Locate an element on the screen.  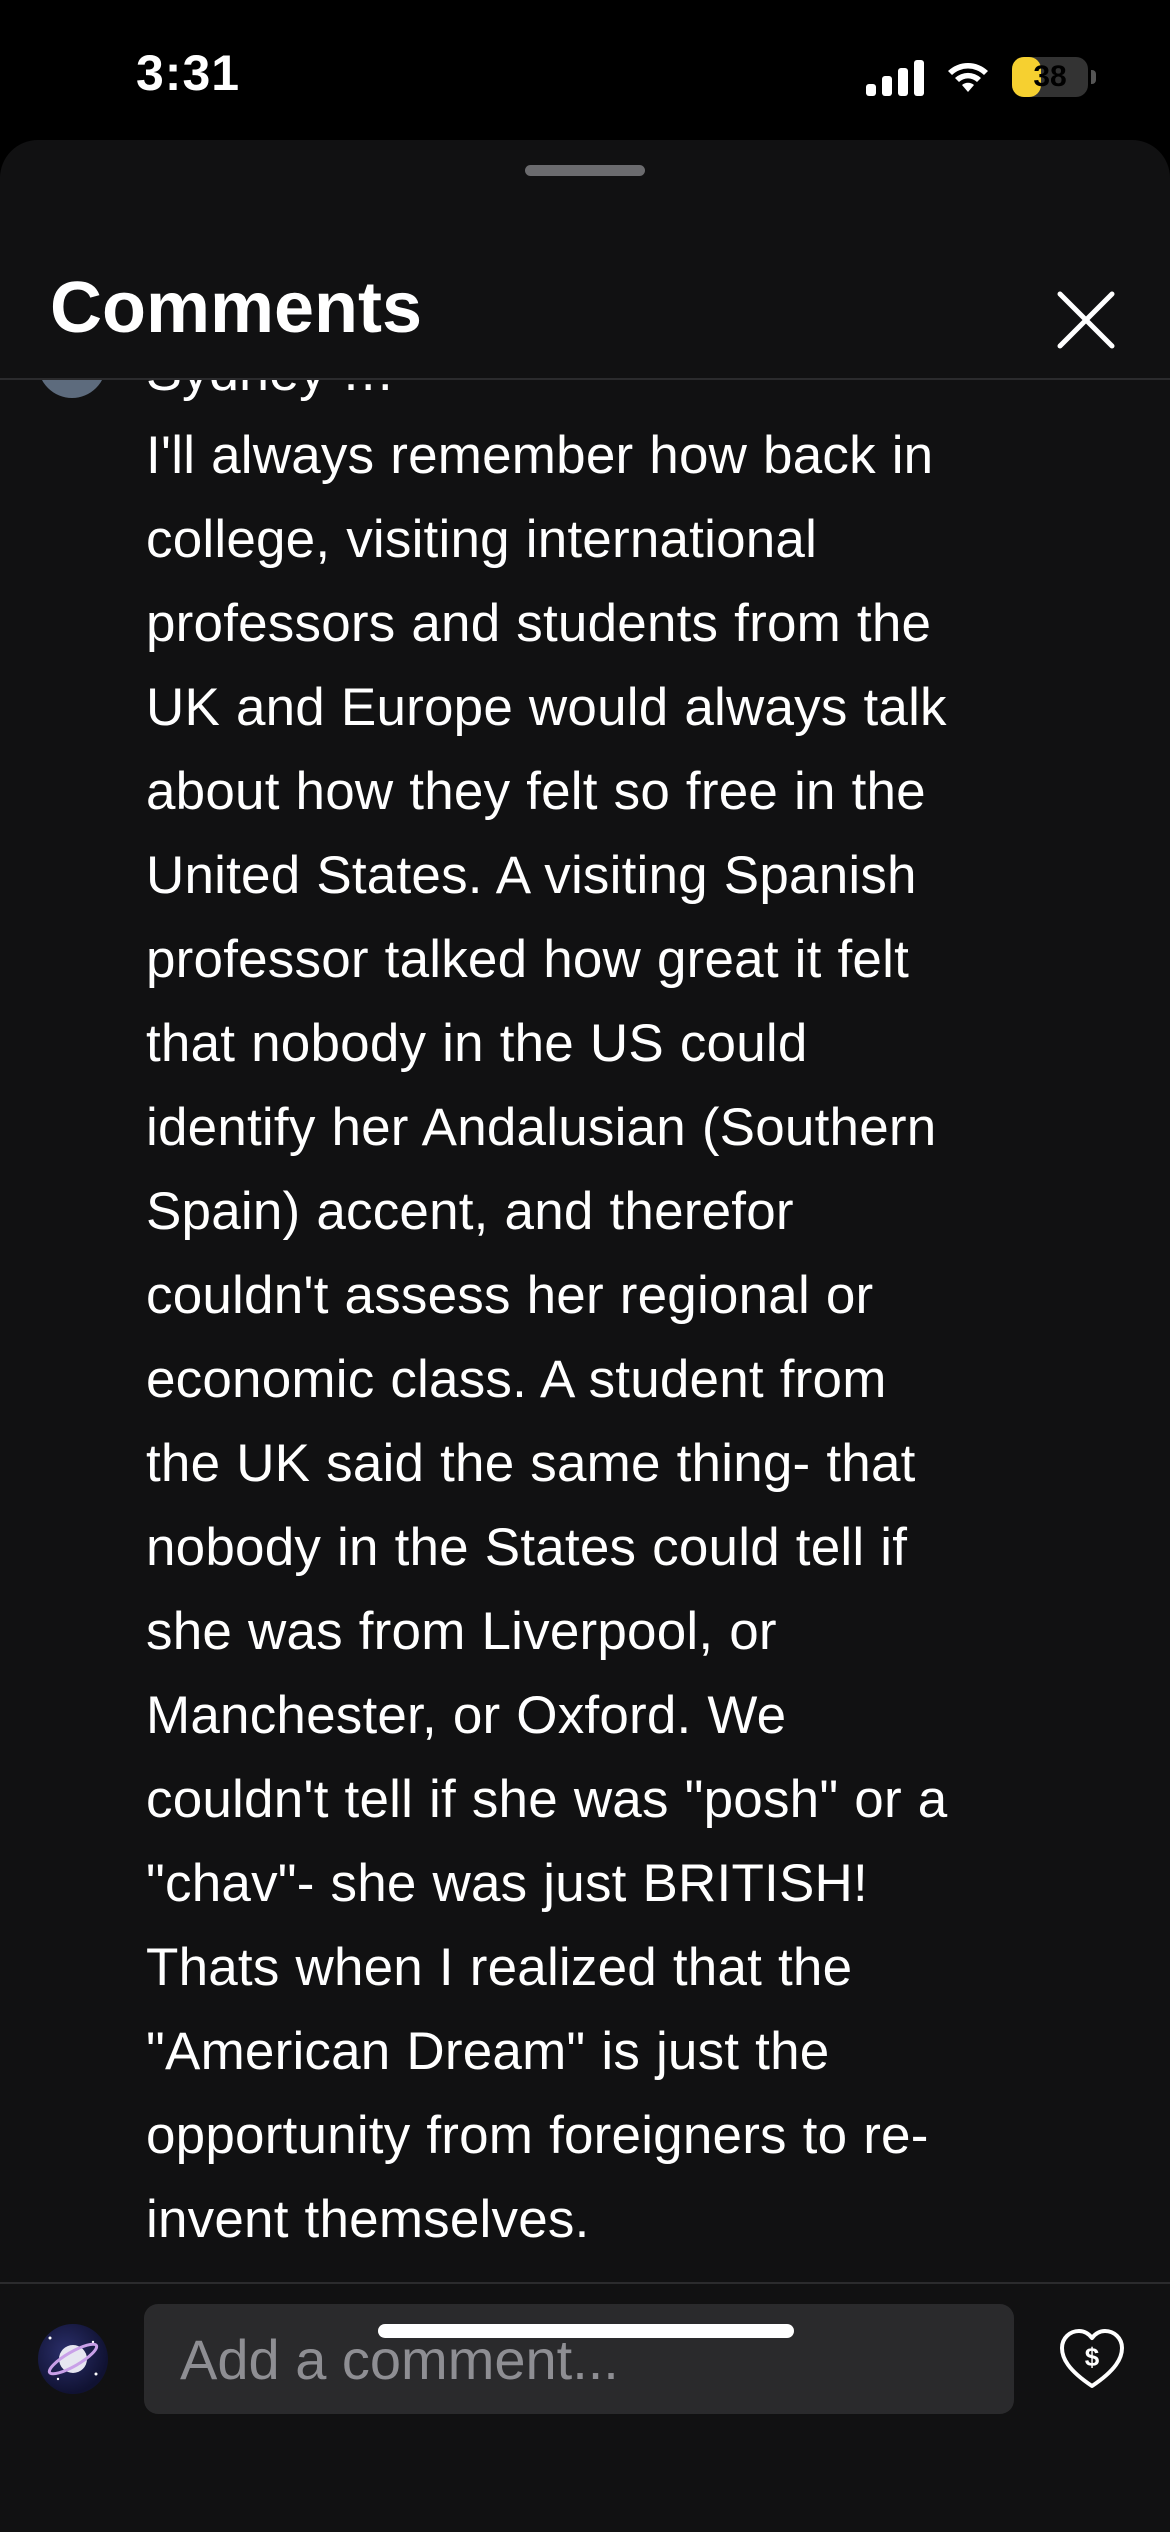
comment-line: couldn't tell if she was "posh" or a is located at coordinates (547, 1799).